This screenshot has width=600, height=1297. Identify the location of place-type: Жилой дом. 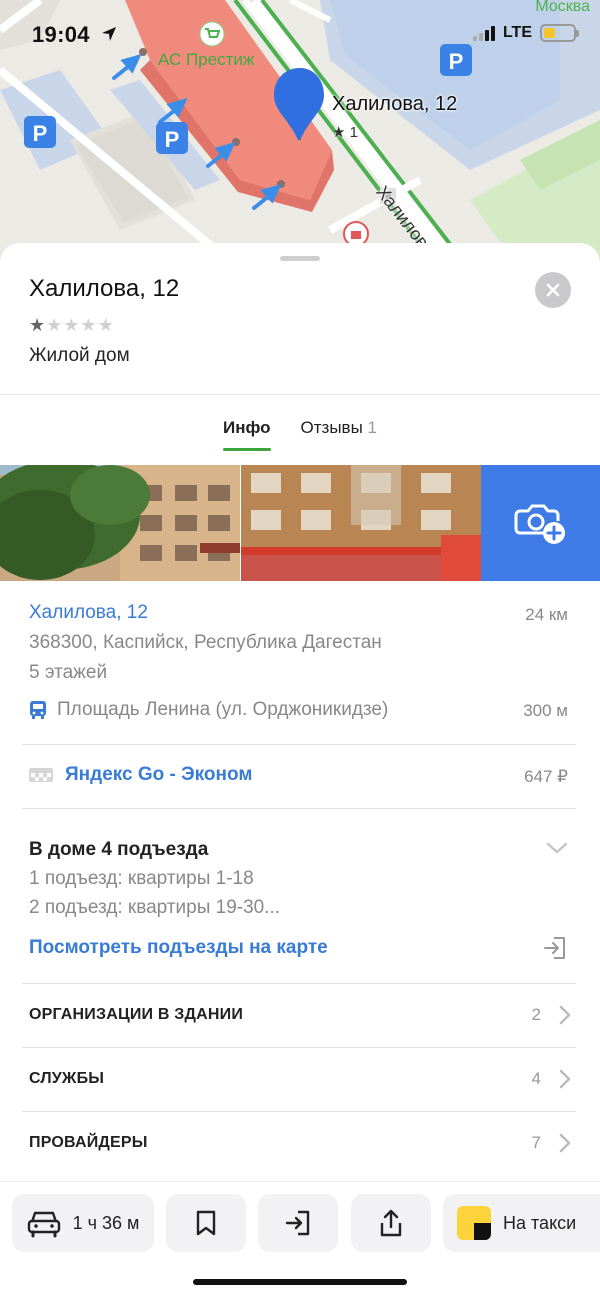
(79, 355).